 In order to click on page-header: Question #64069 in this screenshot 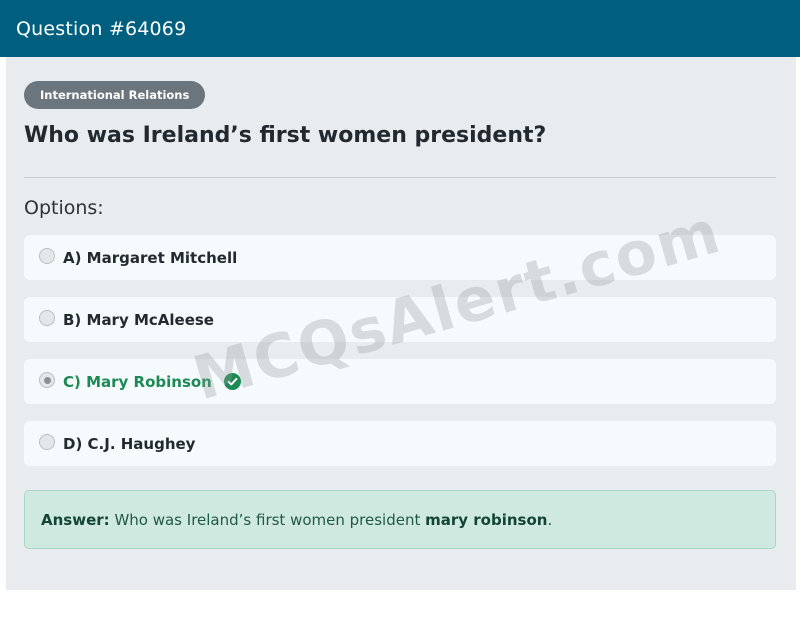, I will do `click(400, 28)`.